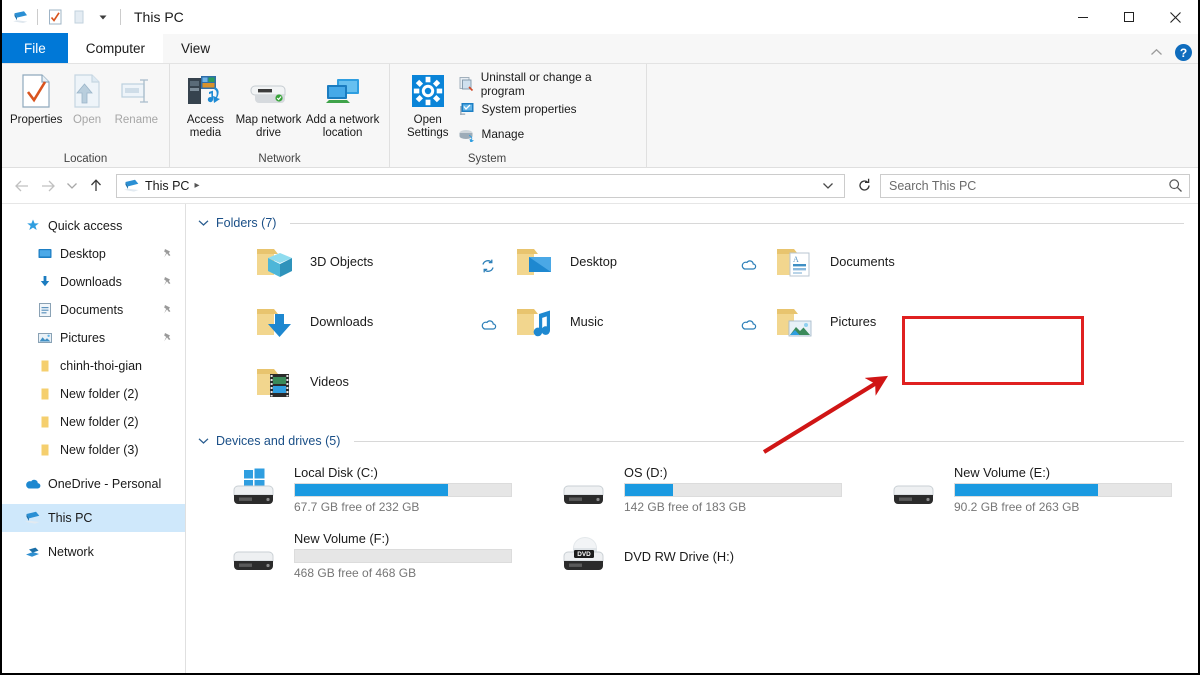 The width and height of the screenshot is (1200, 675). What do you see at coordinates (86, 98) in the screenshot?
I see `open-button: Open` at bounding box center [86, 98].